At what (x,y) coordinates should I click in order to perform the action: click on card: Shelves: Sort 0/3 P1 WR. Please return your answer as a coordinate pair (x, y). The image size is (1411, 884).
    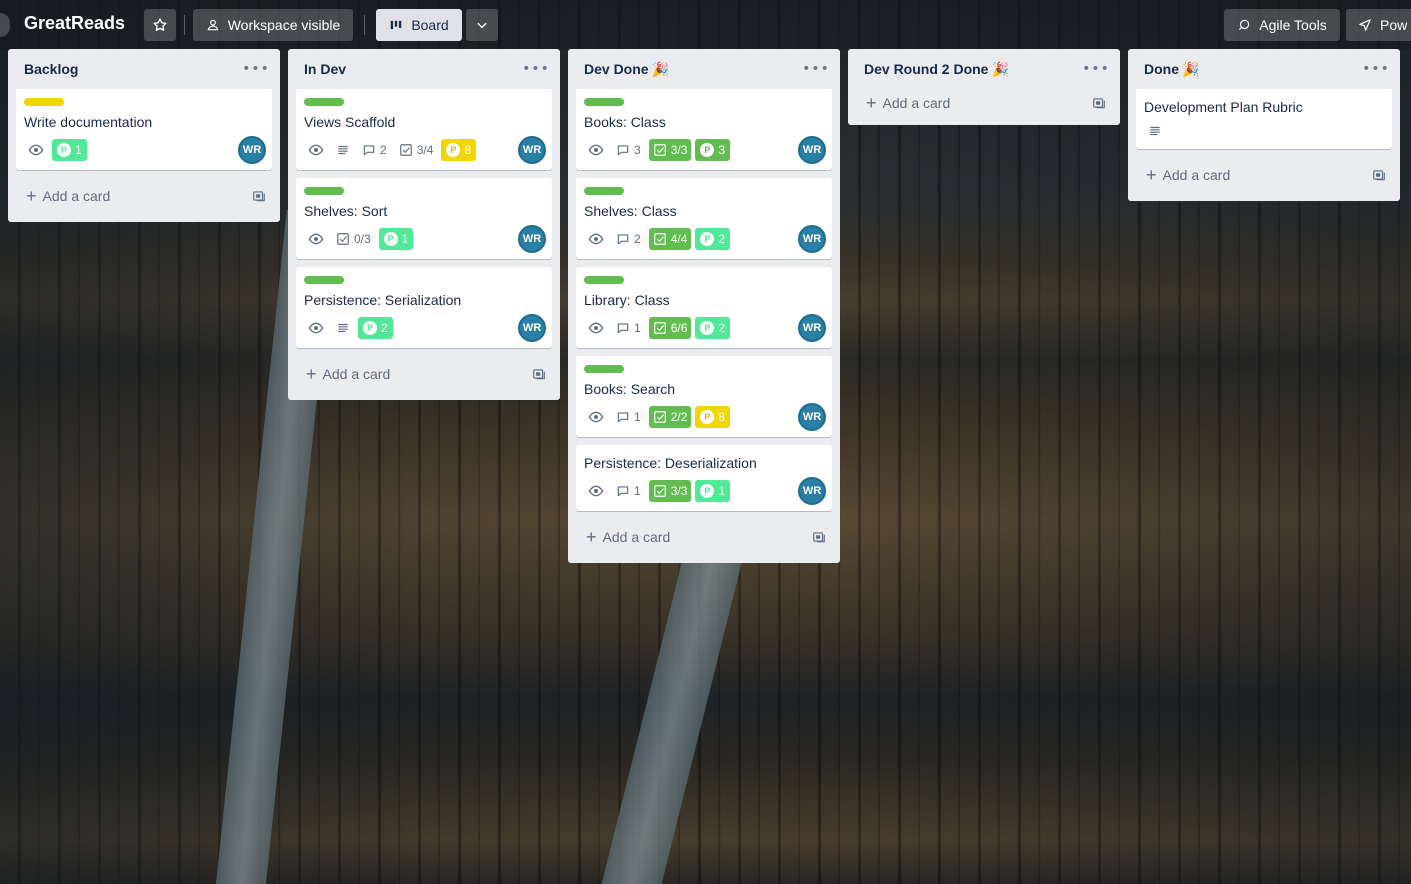
    Looking at the image, I should click on (424, 218).